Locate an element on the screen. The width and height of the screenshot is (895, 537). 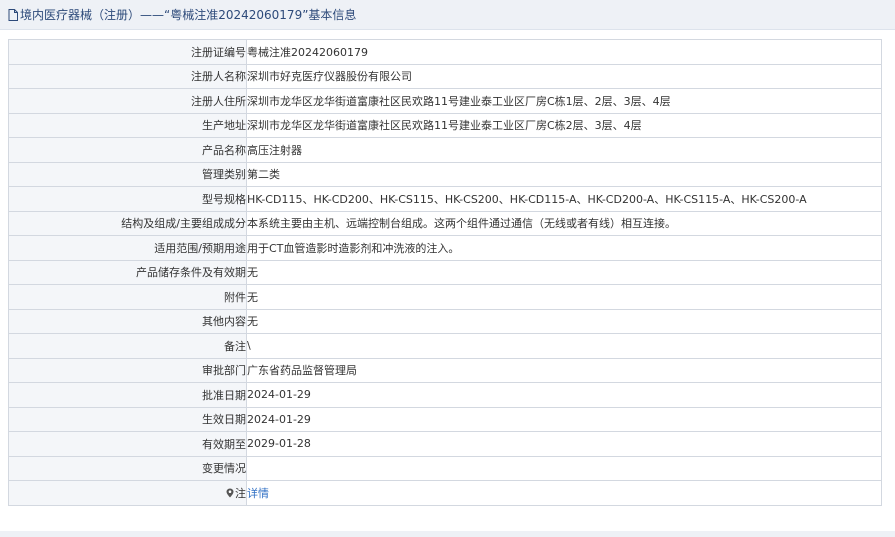
table-row: 管理类别 第二类 is located at coordinates (445, 174).